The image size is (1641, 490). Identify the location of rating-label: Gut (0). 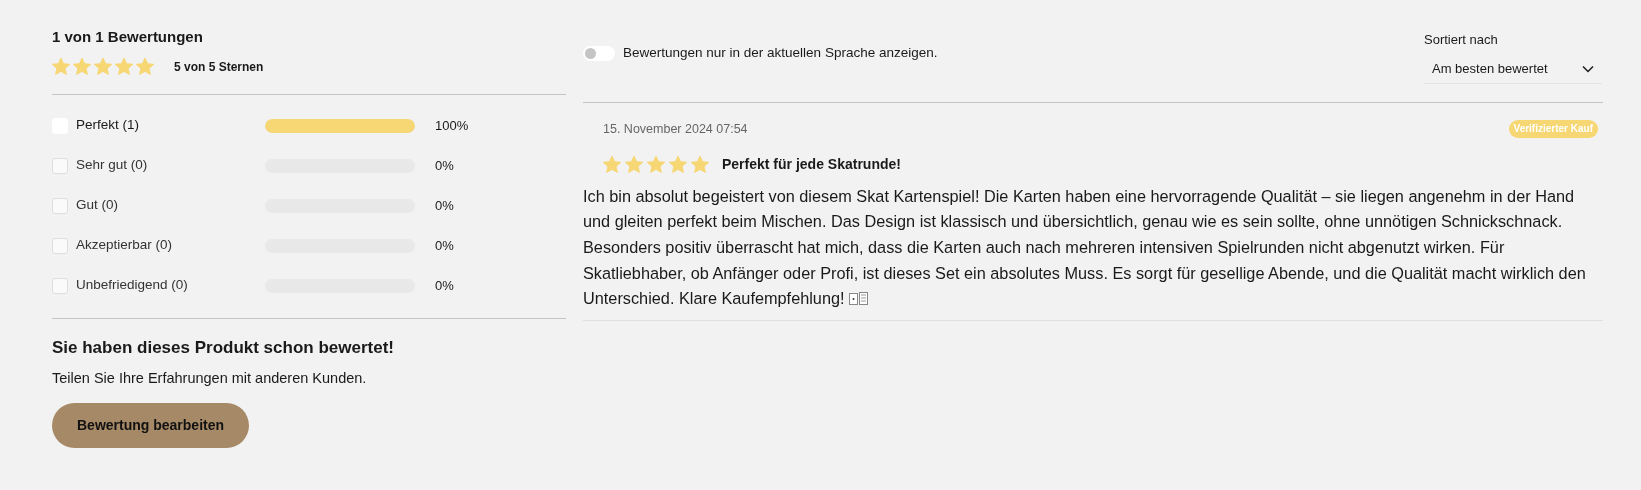
(97, 205).